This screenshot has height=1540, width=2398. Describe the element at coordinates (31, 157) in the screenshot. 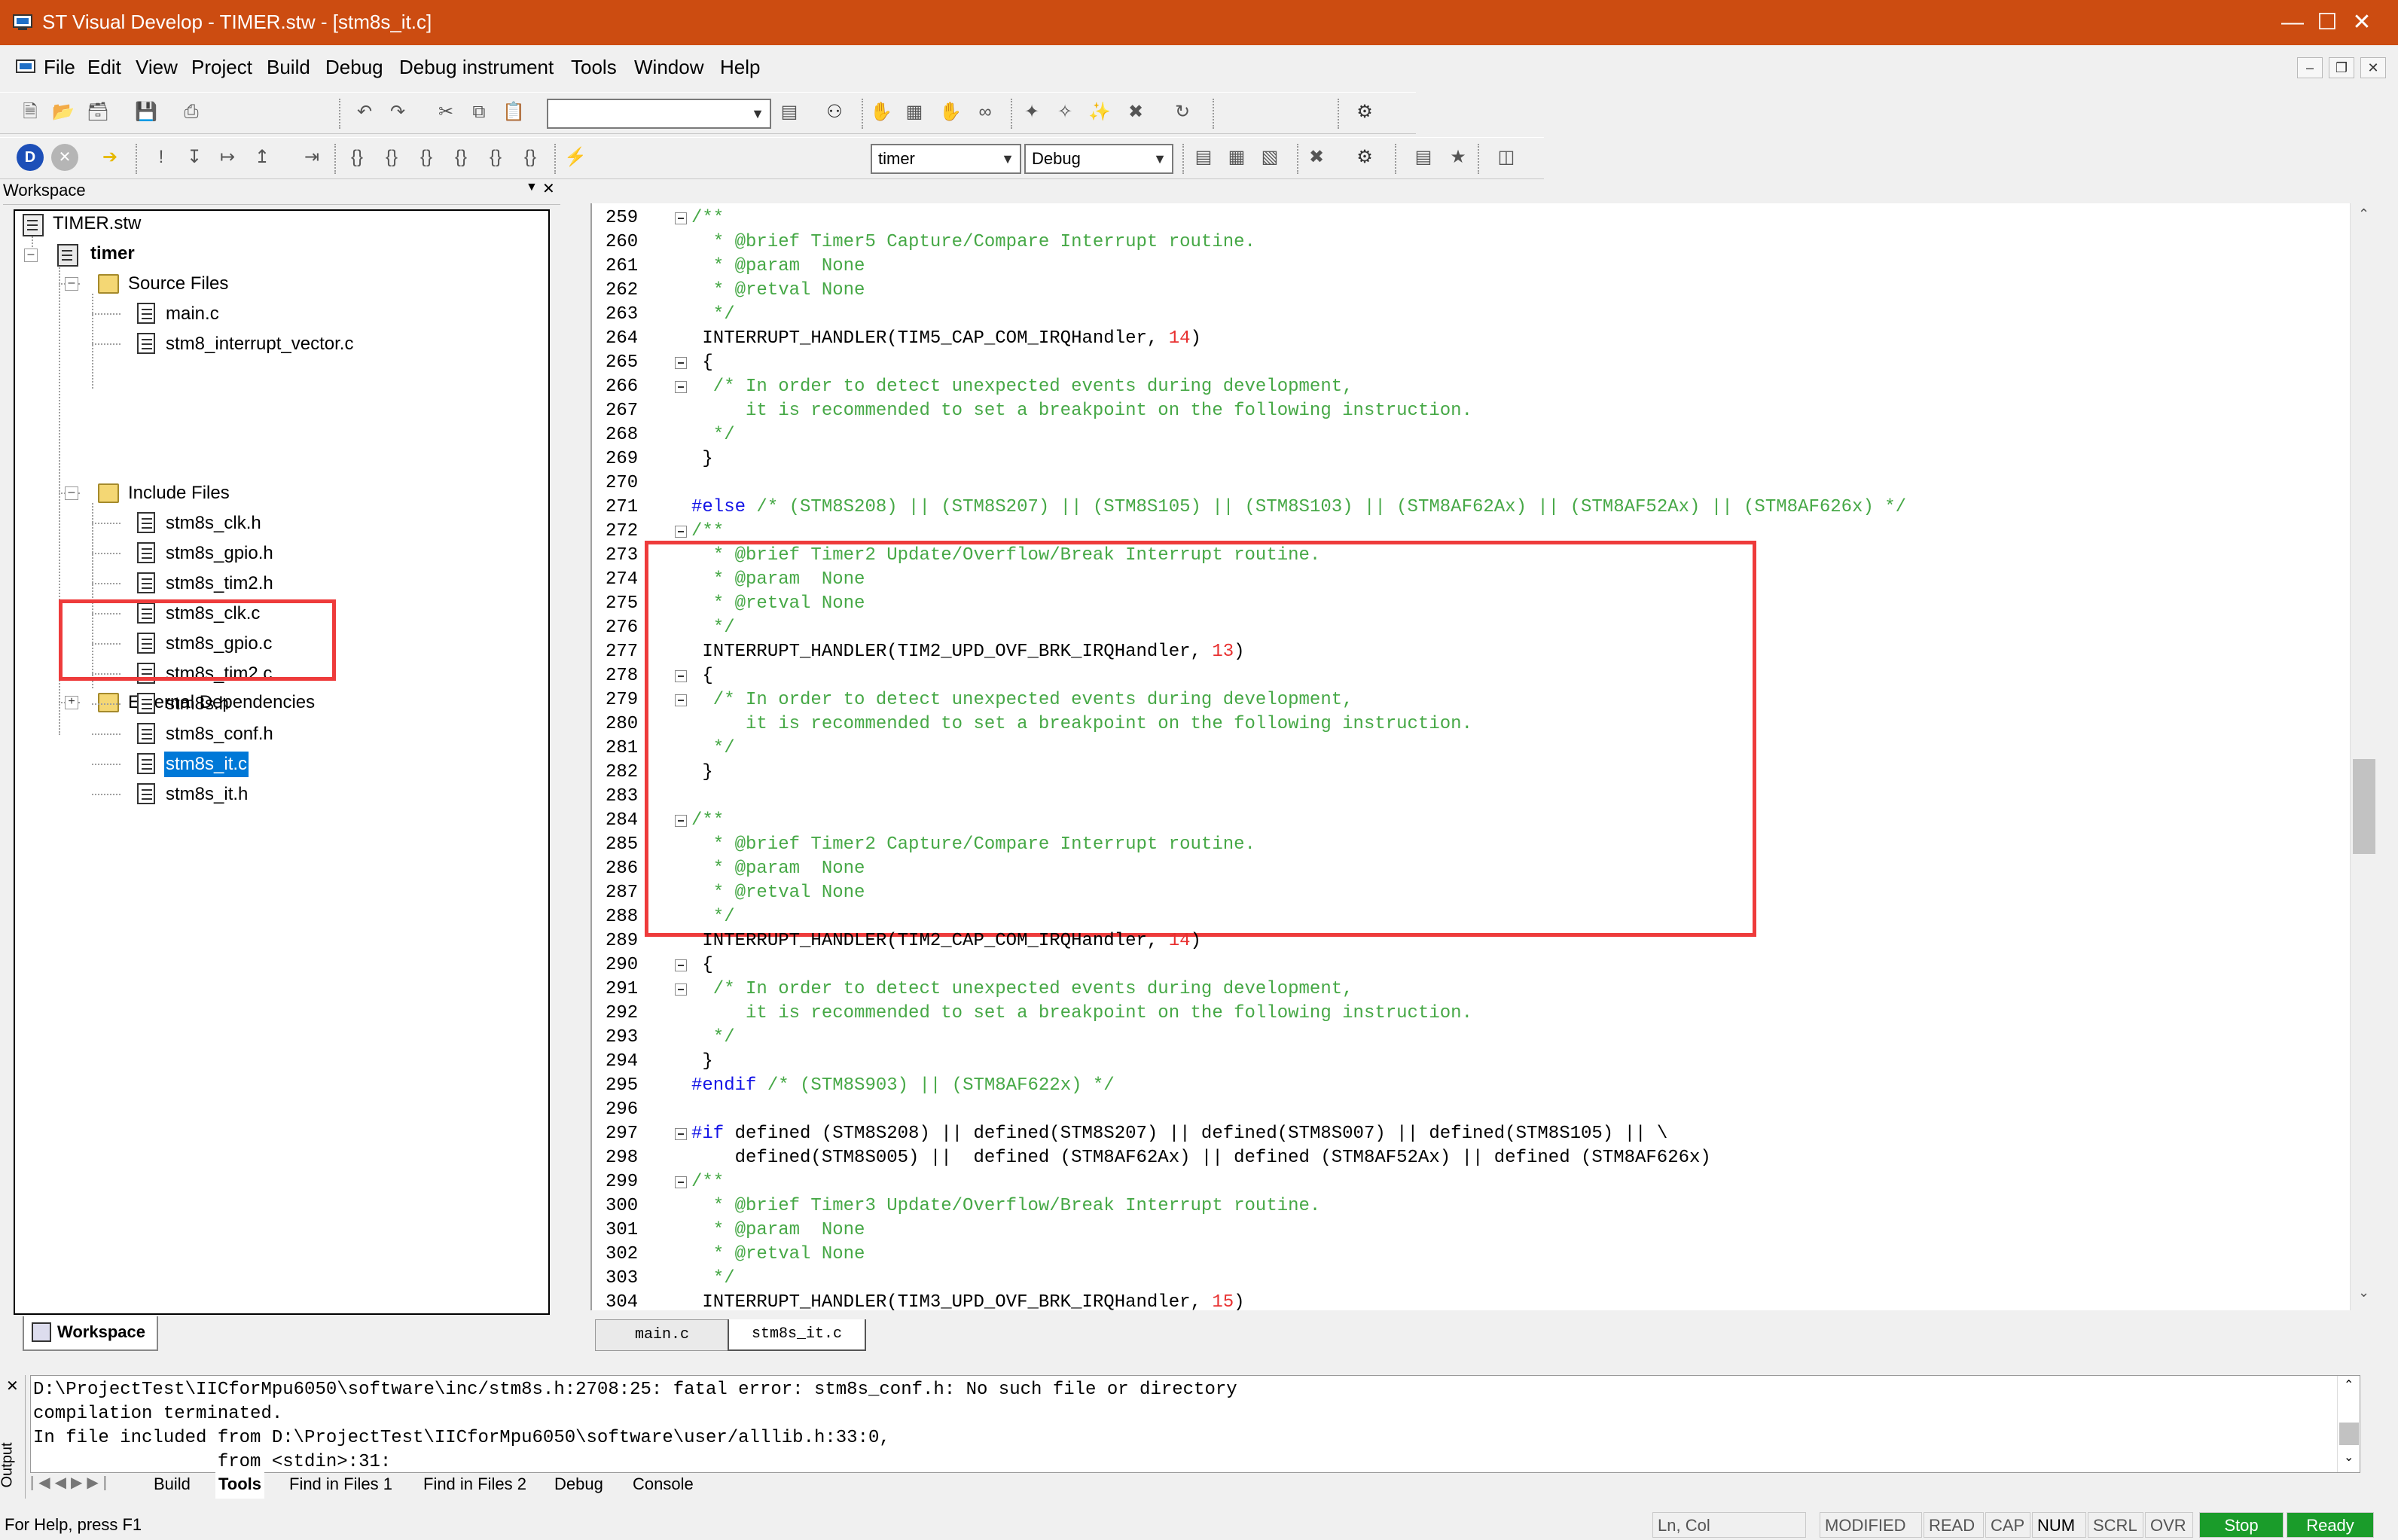

I see `debug-start-icon: D` at that location.